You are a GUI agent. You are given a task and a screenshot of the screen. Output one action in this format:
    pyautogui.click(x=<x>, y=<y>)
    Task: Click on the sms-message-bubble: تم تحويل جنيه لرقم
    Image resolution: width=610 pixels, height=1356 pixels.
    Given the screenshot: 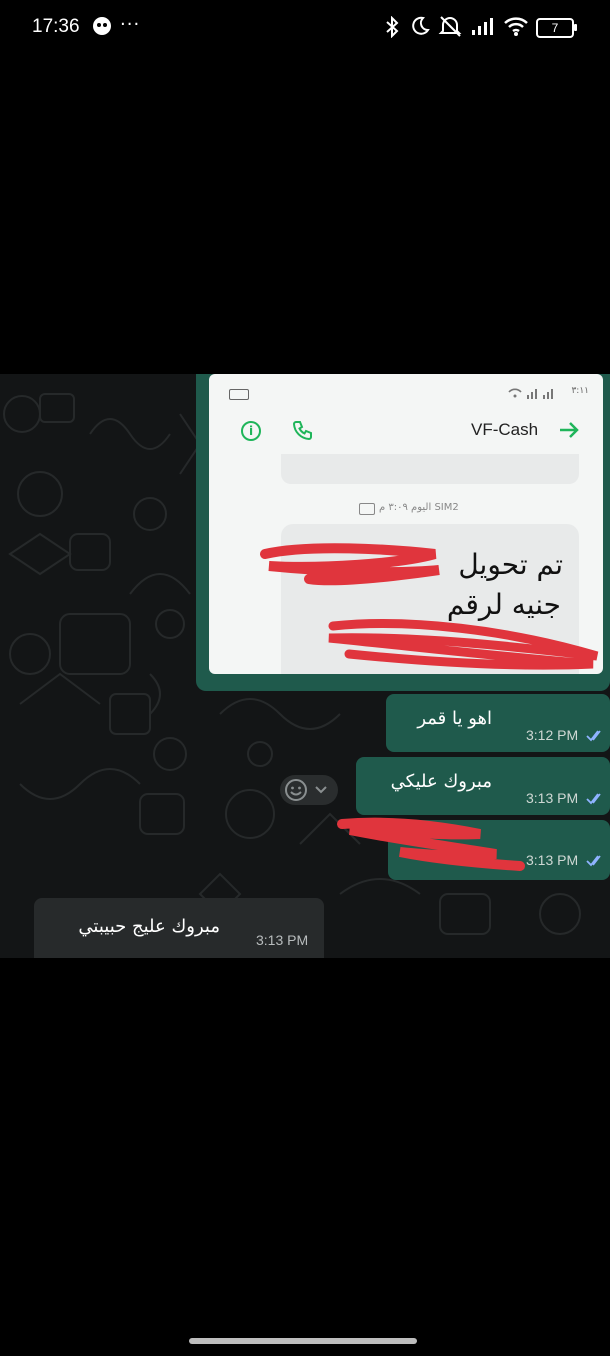 What is the action you would take?
    pyautogui.click(x=430, y=599)
    